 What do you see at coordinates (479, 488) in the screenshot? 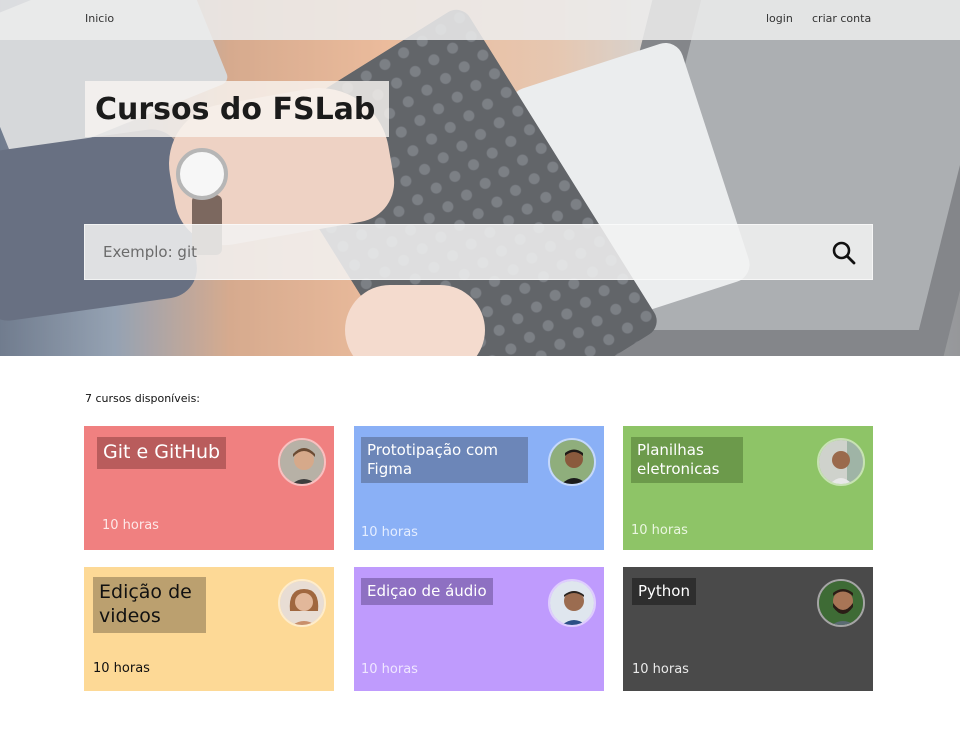
I see `course-card-figma: Prototipação com Figma 10 horas` at bounding box center [479, 488].